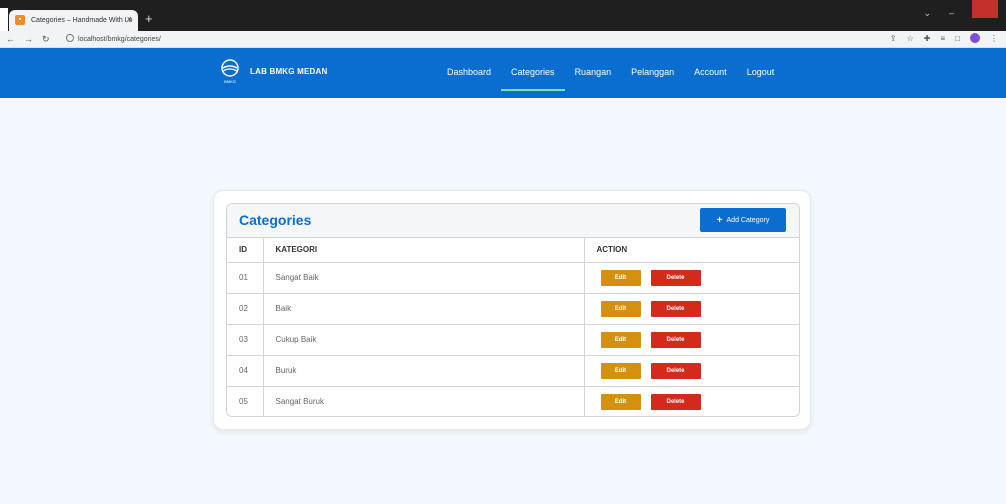 This screenshot has height=504, width=1006. I want to click on cell-id: 03, so click(245, 340).